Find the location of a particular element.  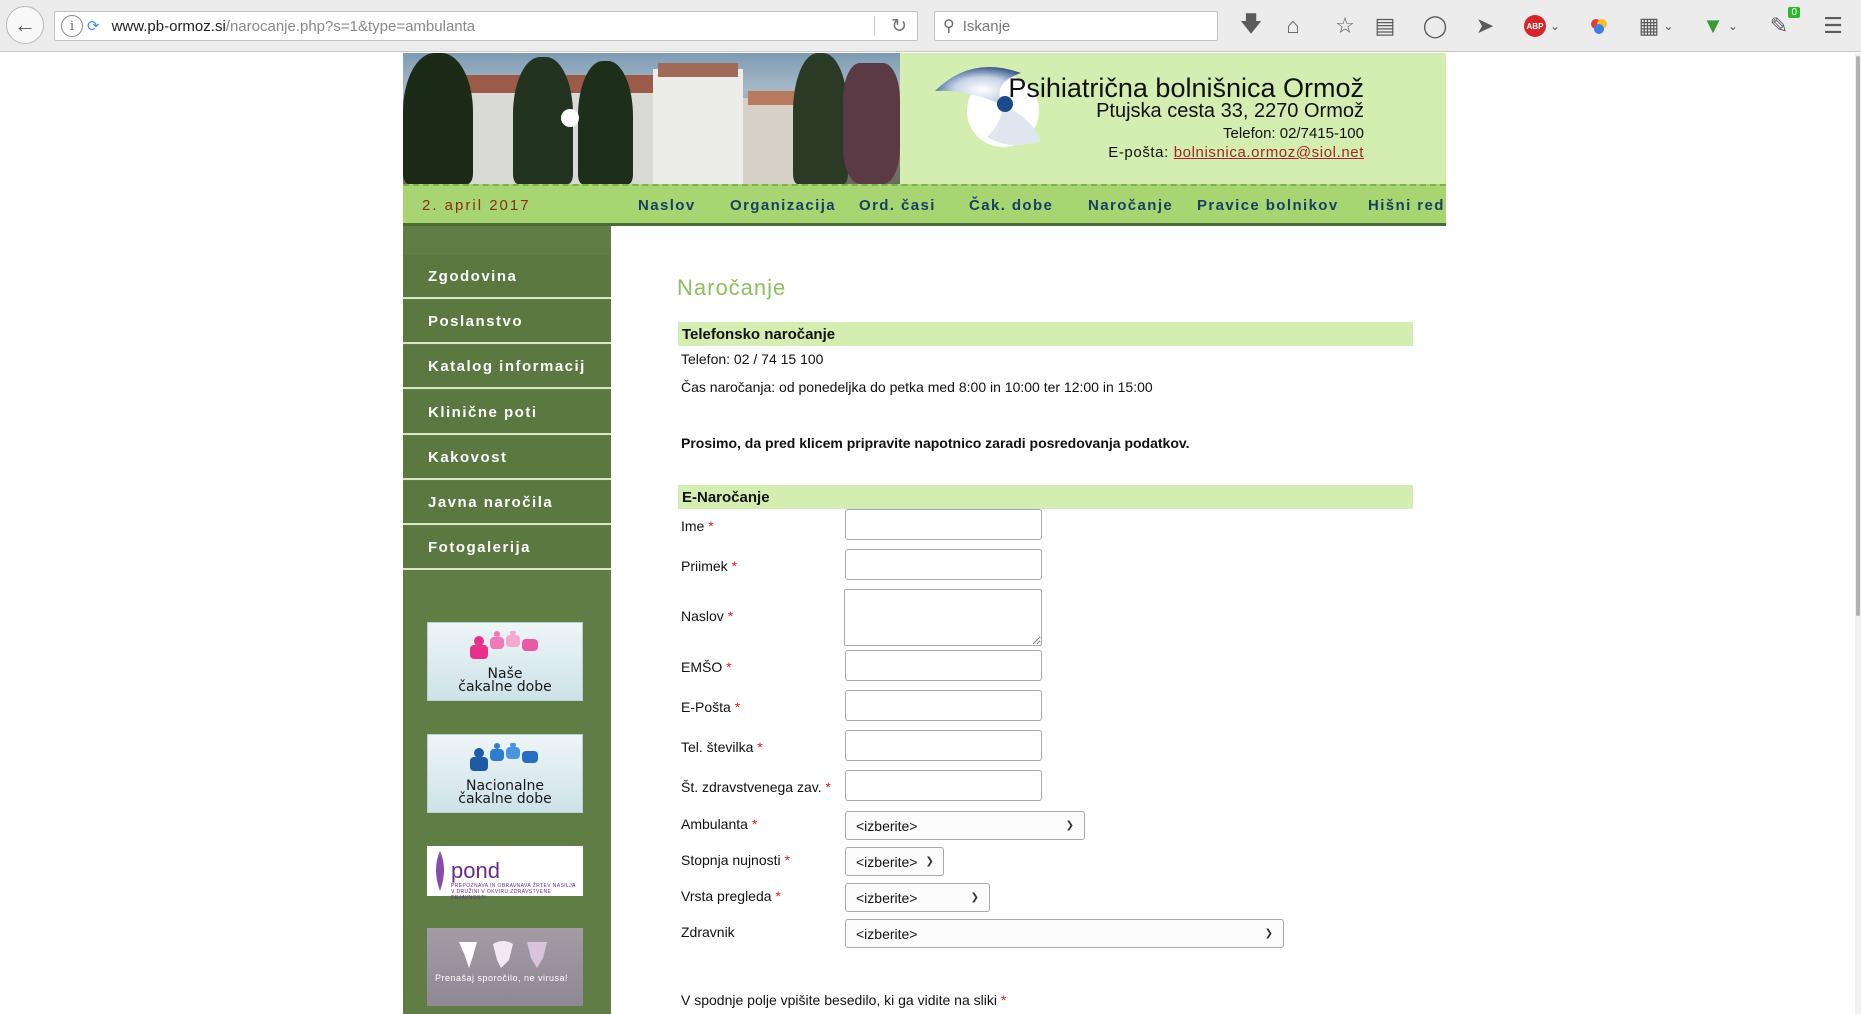

nav-organizacija: Organizacija is located at coordinates (783, 205).